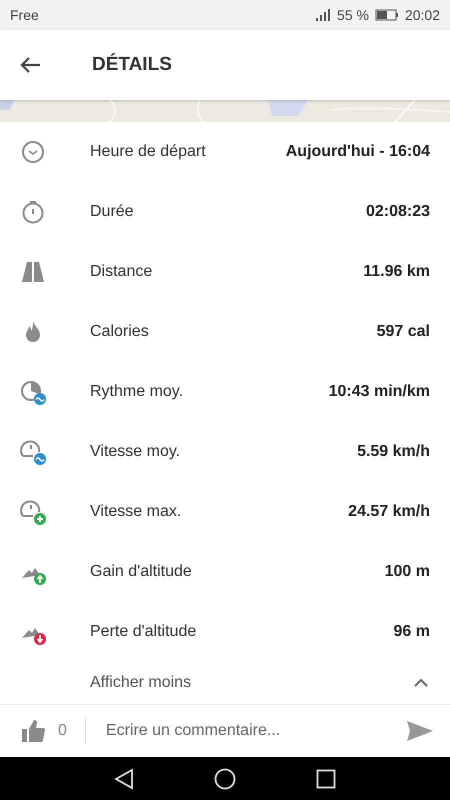  What do you see at coordinates (386, 15) in the screenshot?
I see `battery-icon` at bounding box center [386, 15].